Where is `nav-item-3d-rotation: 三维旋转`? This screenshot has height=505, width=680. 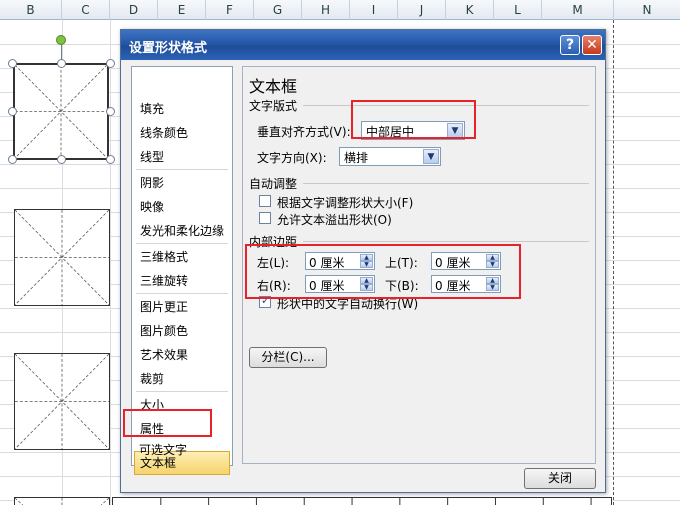 nav-item-3d-rotation: 三维旋转 is located at coordinates (164, 281).